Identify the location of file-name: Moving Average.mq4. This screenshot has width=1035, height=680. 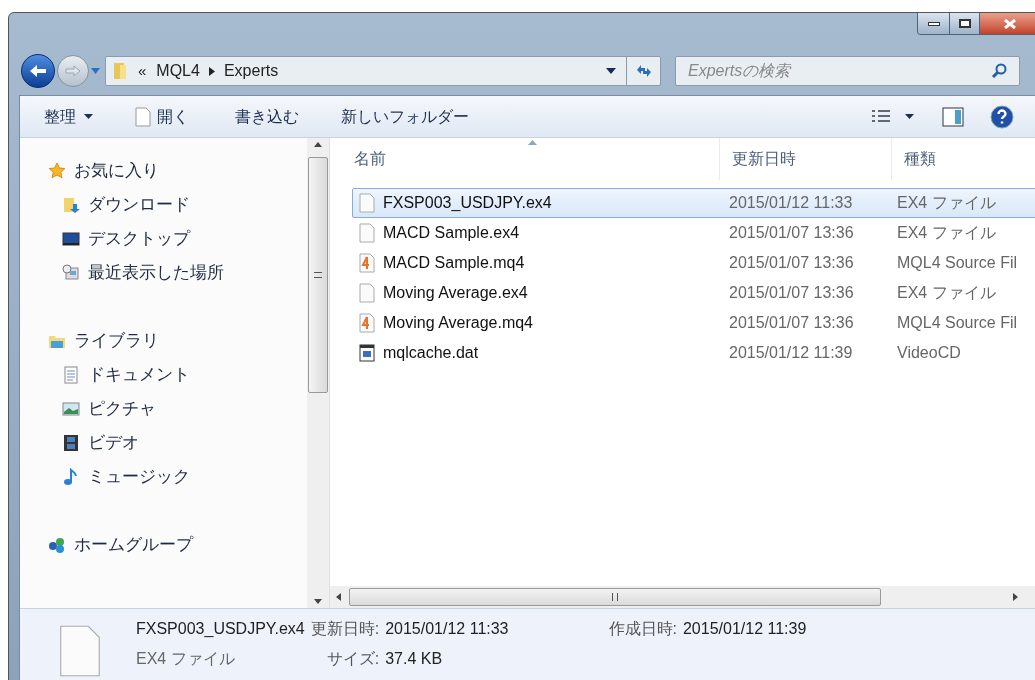
(458, 323).